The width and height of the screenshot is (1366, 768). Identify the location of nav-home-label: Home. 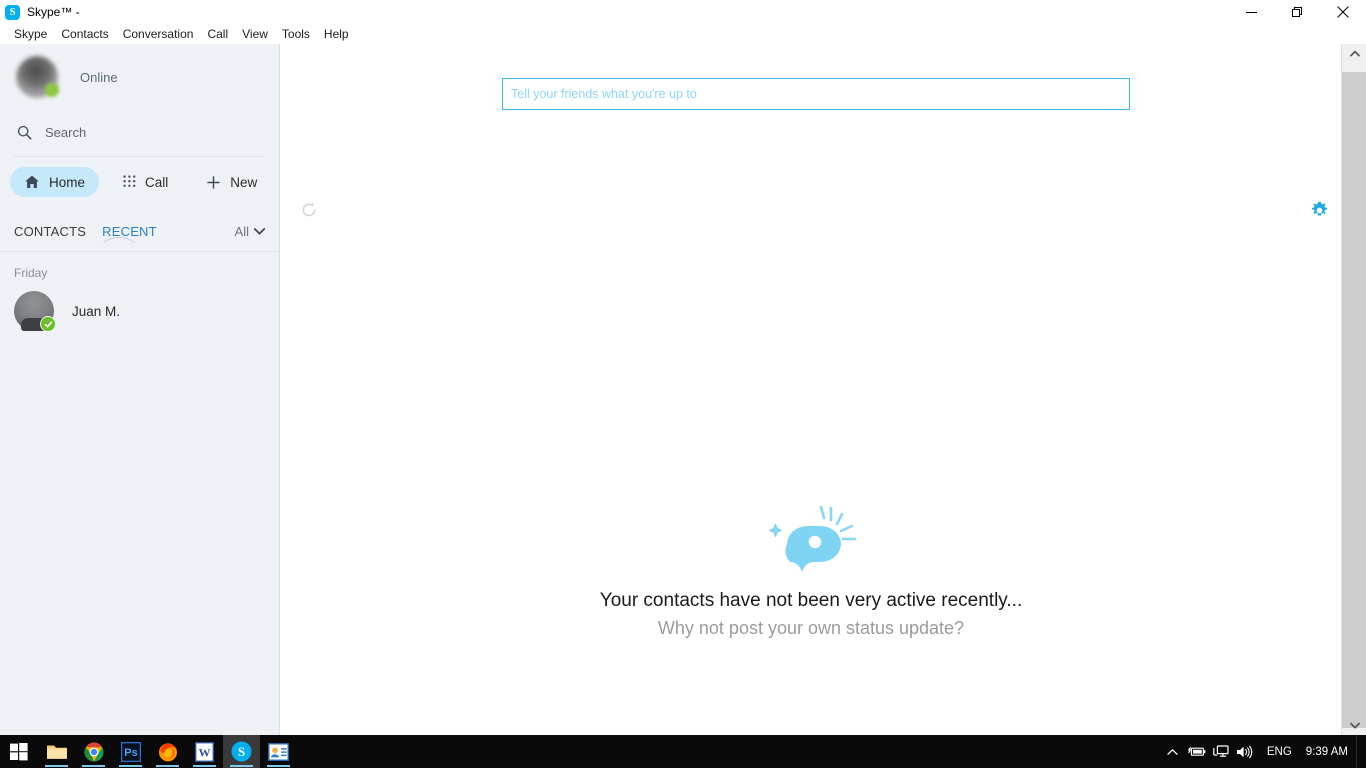
(67, 182).